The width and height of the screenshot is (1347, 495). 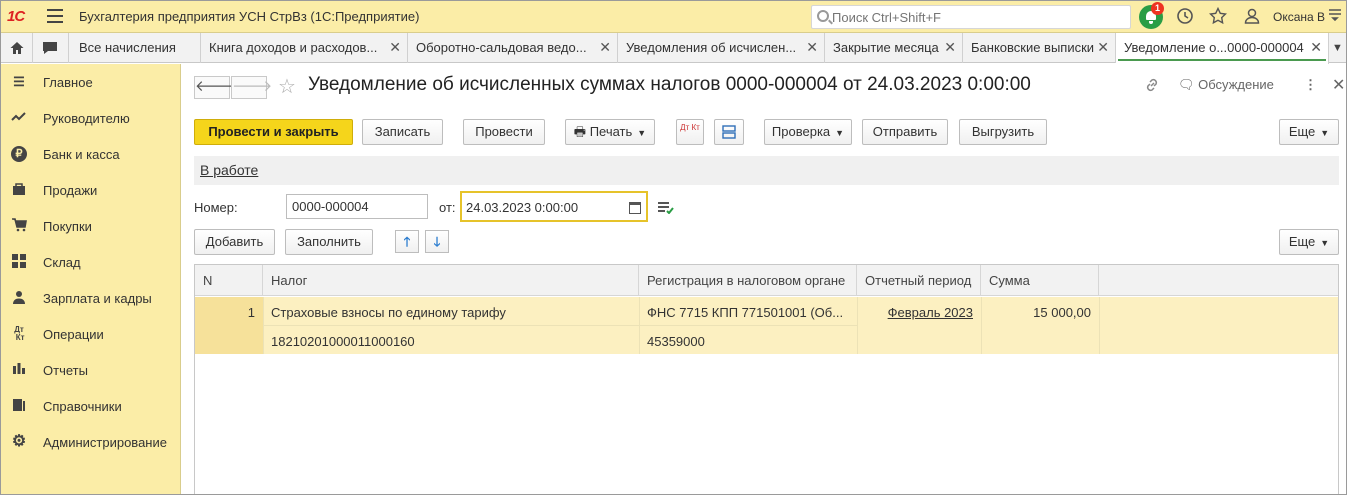 What do you see at coordinates (127, 47) in the screenshot?
I see `tab-label: Все начисления` at bounding box center [127, 47].